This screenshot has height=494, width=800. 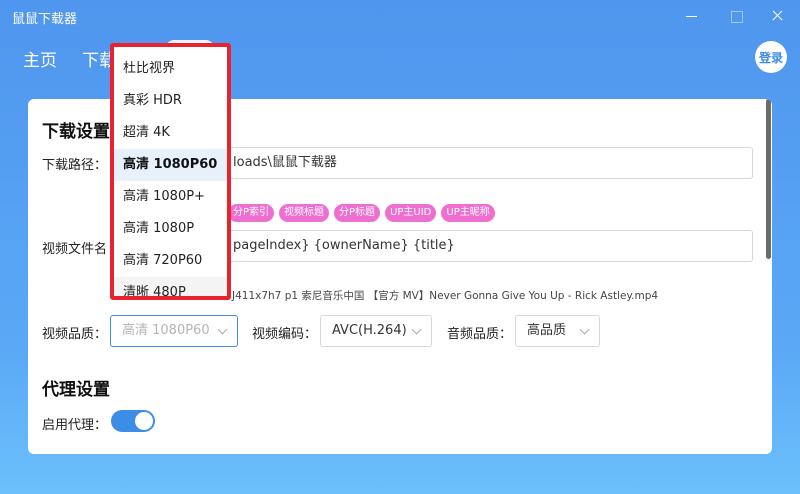 What do you see at coordinates (133, 421) in the screenshot?
I see `enable-proxy-toggle` at bounding box center [133, 421].